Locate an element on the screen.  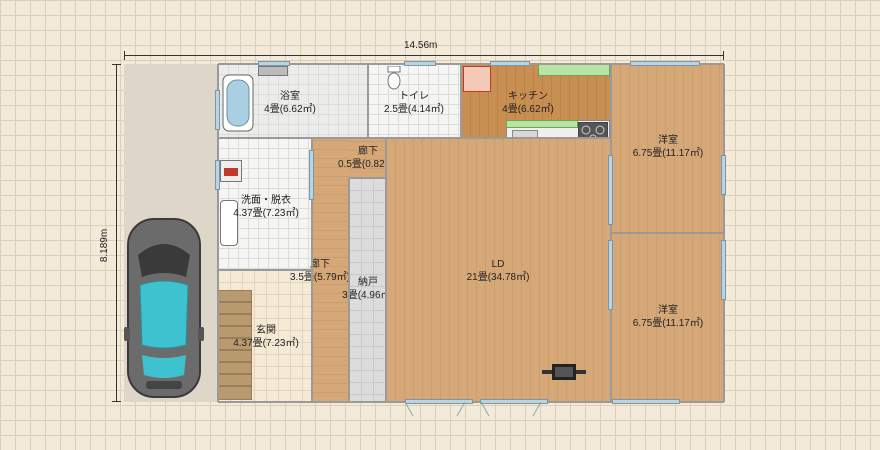
room-ld-label: LD 21畳(34.78㎡) is located at coordinates (498, 271).